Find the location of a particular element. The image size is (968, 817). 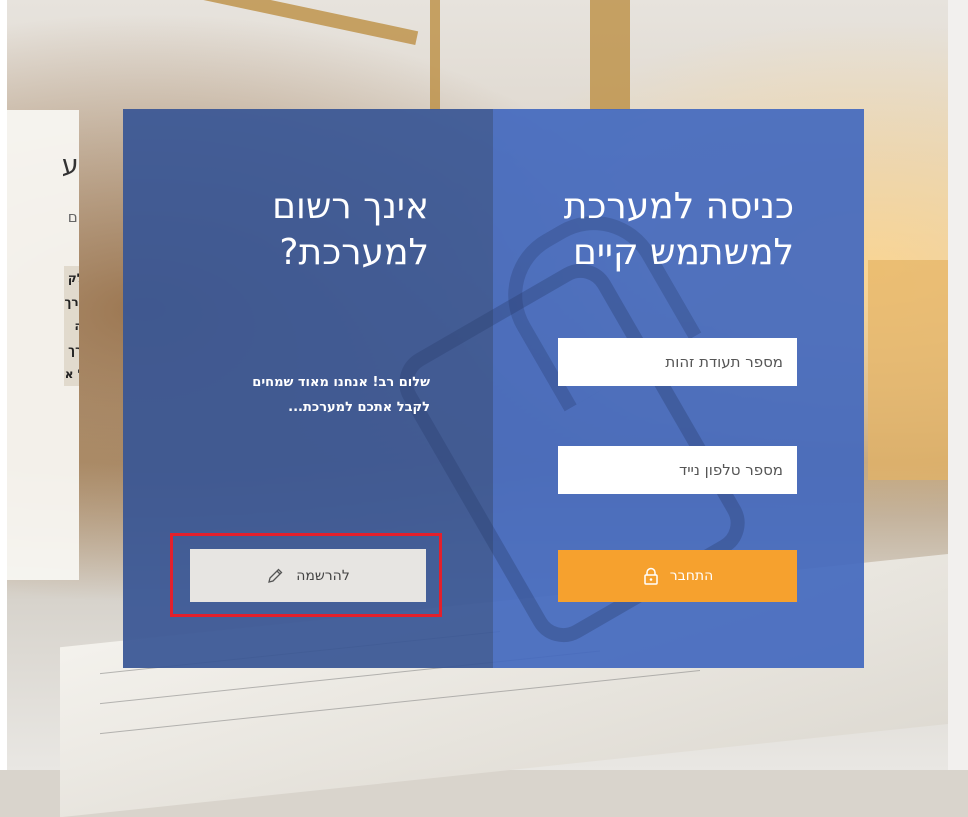

register-button-label: להרשמה is located at coordinates (323, 575).